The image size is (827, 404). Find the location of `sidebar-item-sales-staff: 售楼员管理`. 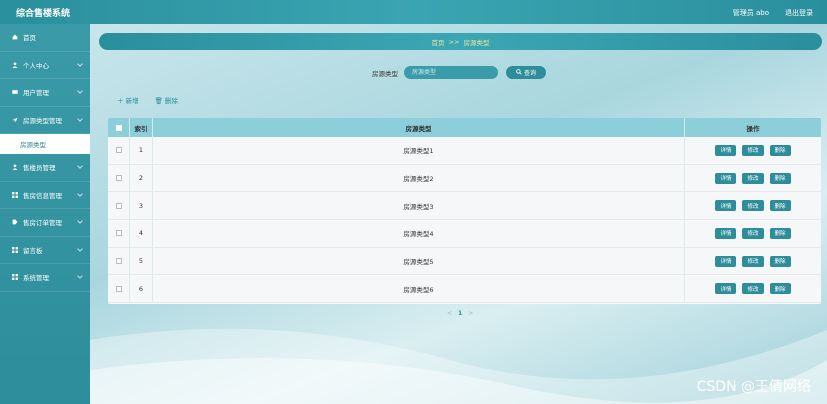

sidebar-item-sales-staff: 售楼员管理 is located at coordinates (45, 168).